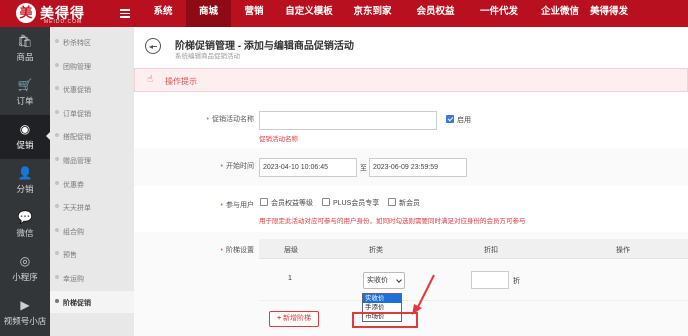  I want to click on subnav-item: 搭配促销, so click(92, 136).